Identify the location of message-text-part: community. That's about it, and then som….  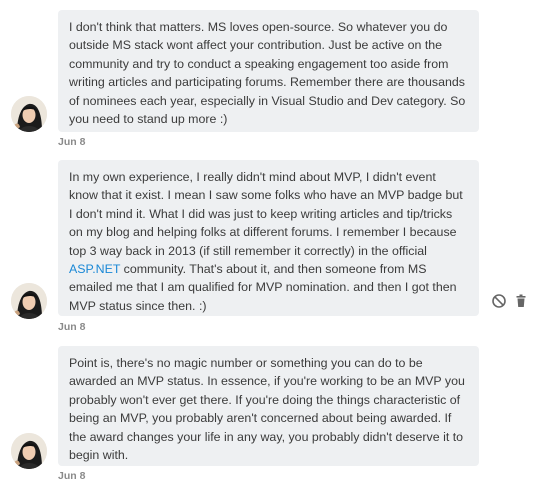
(263, 287).